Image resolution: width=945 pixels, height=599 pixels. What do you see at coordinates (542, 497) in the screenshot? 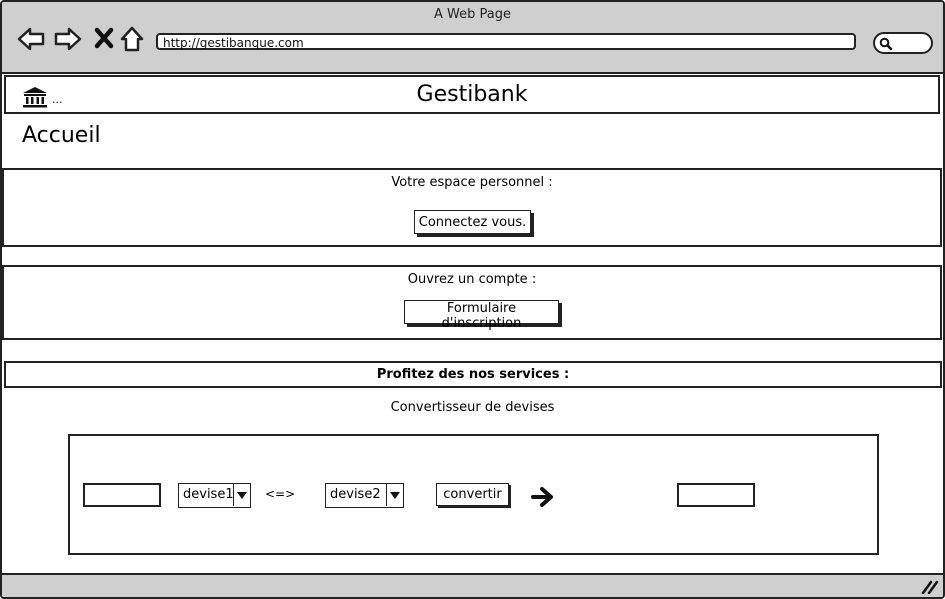
I see `arrow-right-icon` at bounding box center [542, 497].